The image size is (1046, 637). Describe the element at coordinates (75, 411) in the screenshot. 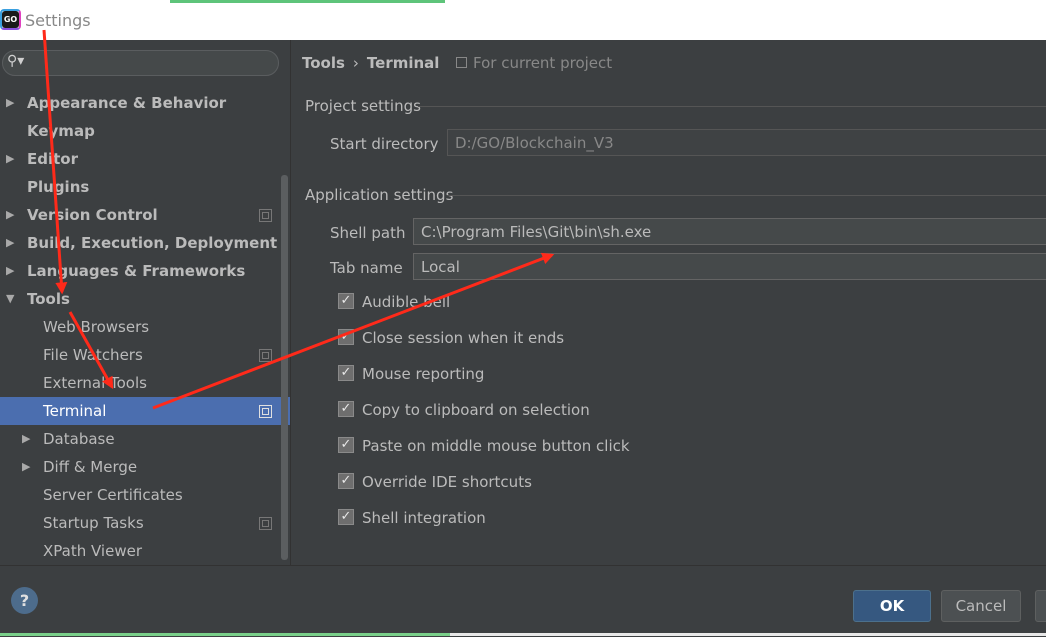

I see `sidebar-item-label: Terminal` at that location.